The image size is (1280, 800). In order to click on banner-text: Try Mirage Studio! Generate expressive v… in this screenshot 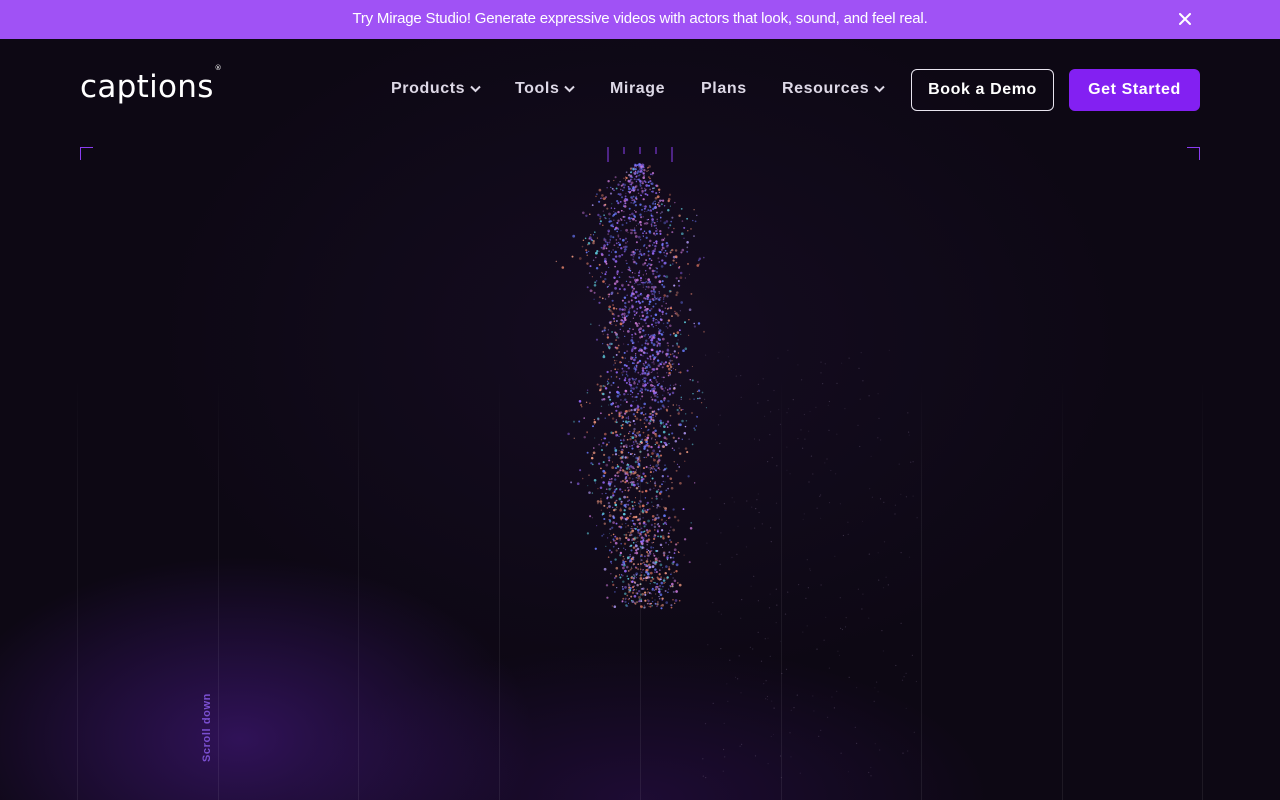, I will do `click(639, 18)`.